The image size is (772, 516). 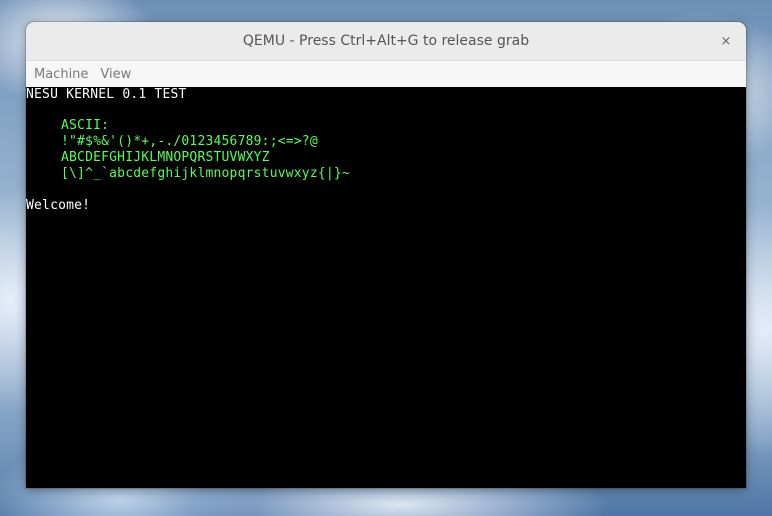 I want to click on kernel-header-text: NESU KERNEL 0.1 TEST, so click(x=106, y=94).